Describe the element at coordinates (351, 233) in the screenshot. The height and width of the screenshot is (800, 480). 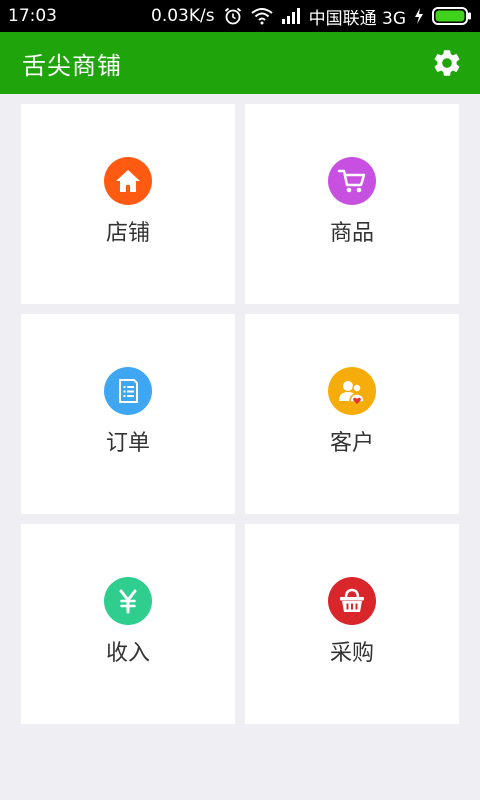
I see `tile-label: 商品` at that location.